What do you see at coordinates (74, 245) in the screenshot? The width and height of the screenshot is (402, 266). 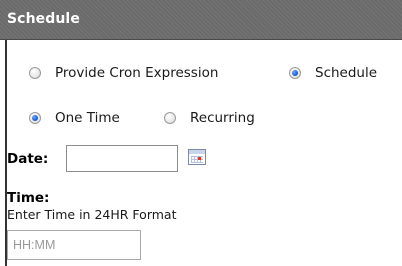 I see `time-input` at bounding box center [74, 245].